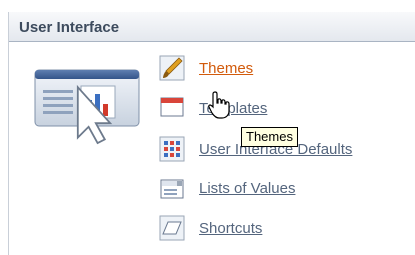 This screenshot has height=255, width=415. Describe the element at coordinates (269, 137) in the screenshot. I see `tooltip: Themes` at that location.